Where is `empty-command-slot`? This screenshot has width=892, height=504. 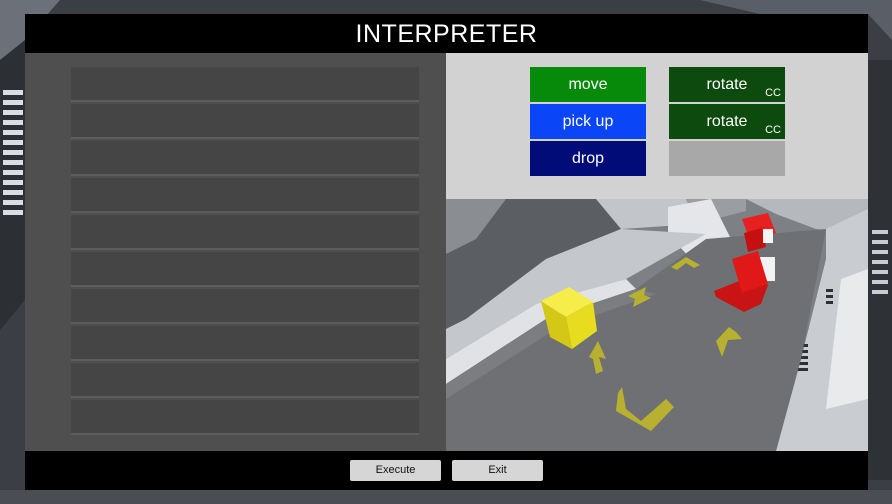
empty-command-slot is located at coordinates (727, 158).